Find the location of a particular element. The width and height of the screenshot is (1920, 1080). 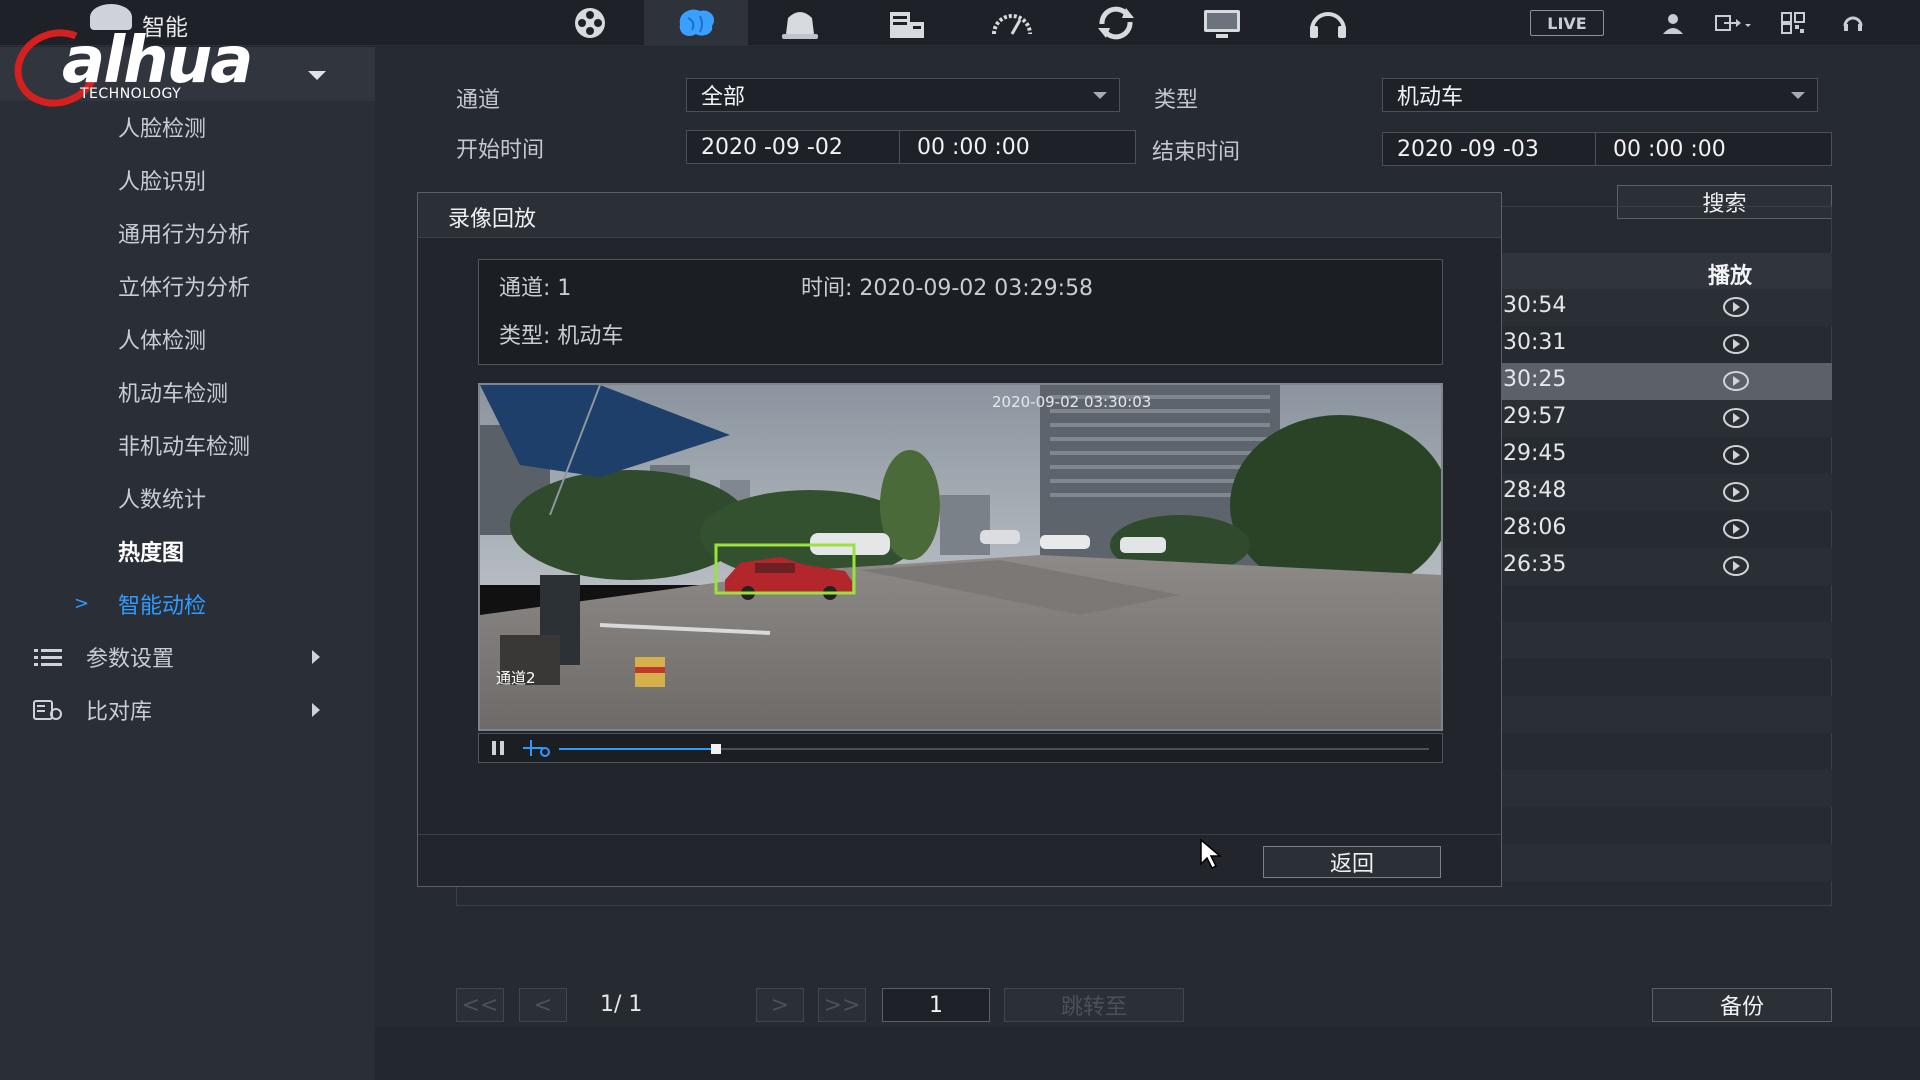

table-row-selected: 30:25 is located at coordinates (1666, 381).